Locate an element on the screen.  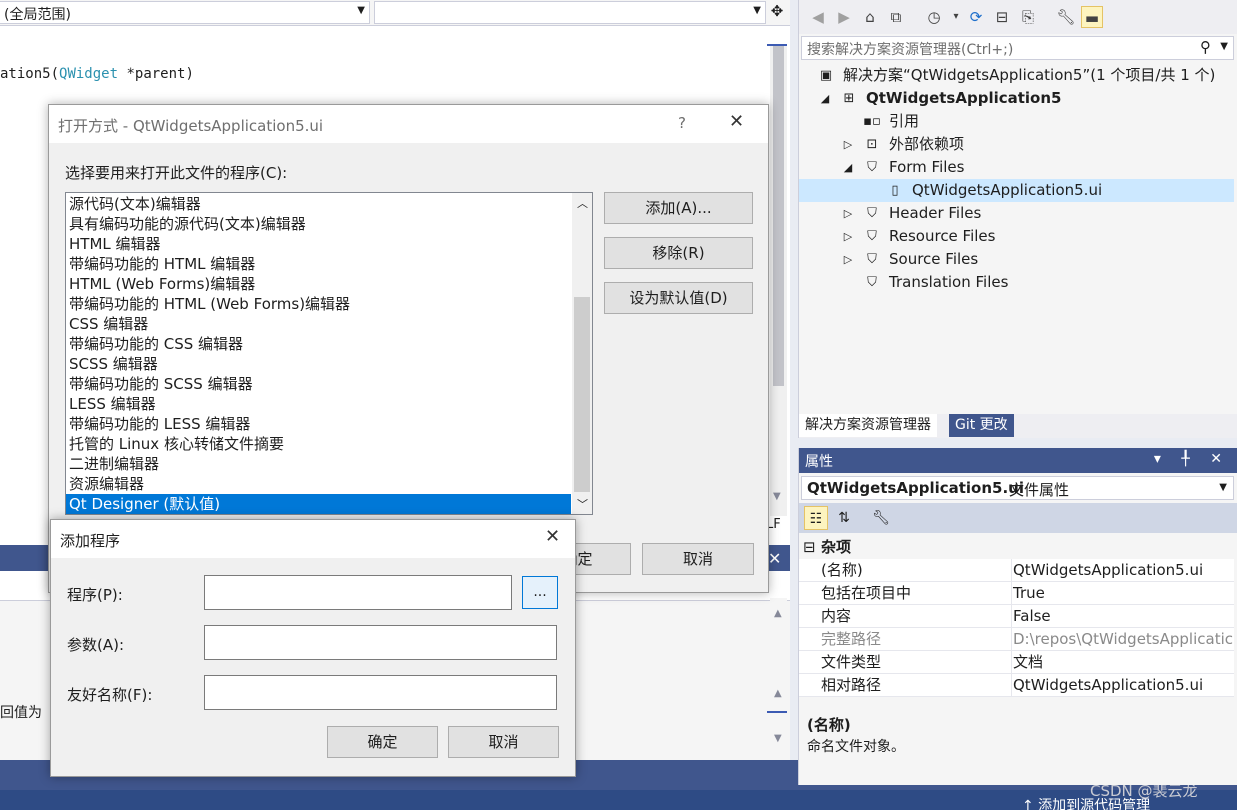
alphabetical-sort-icon: ⇅ is located at coordinates (844, 518).